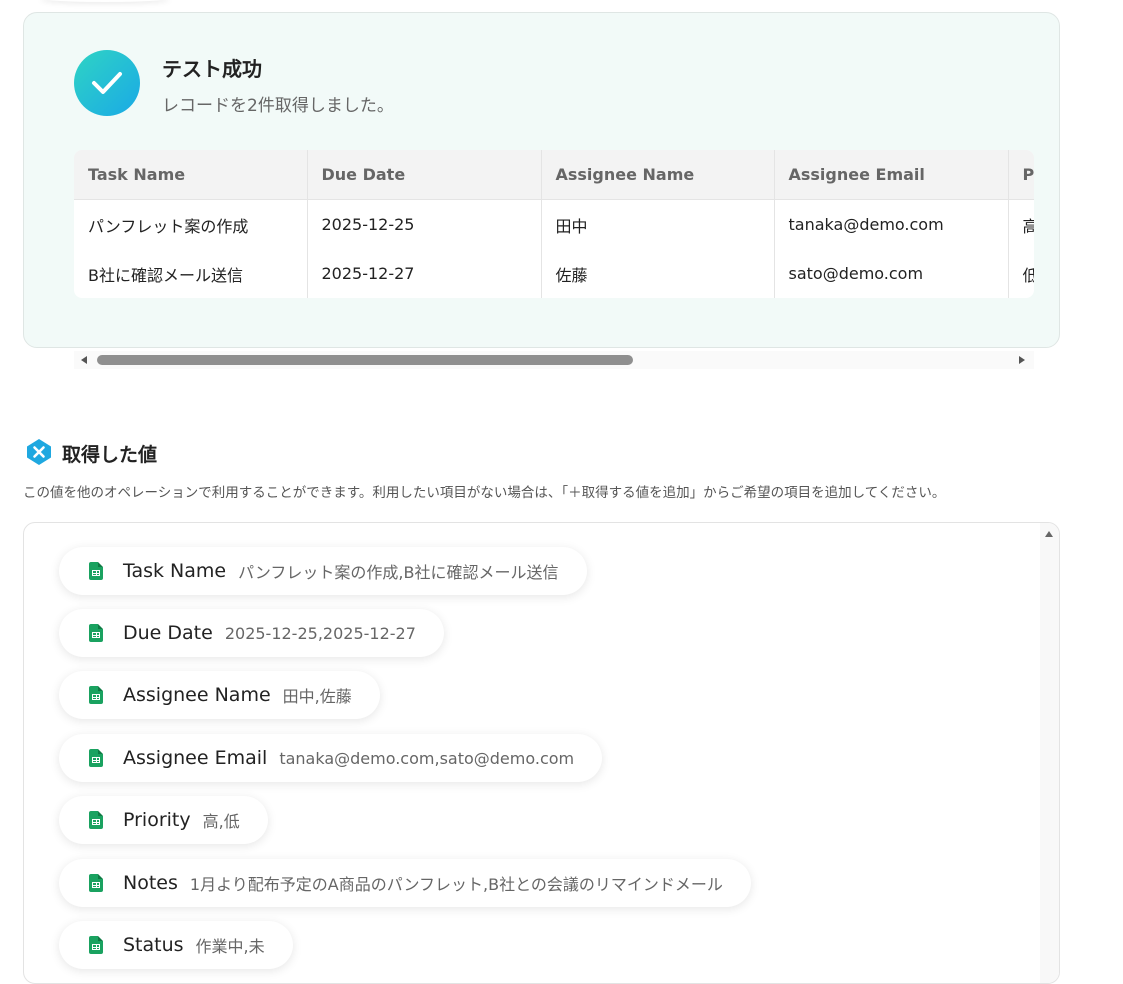 This screenshot has width=1123, height=984. I want to click on value-content: 1月より配布予定のA商品のパンフレット,B社との会議のリマインドメール, so click(456, 884).